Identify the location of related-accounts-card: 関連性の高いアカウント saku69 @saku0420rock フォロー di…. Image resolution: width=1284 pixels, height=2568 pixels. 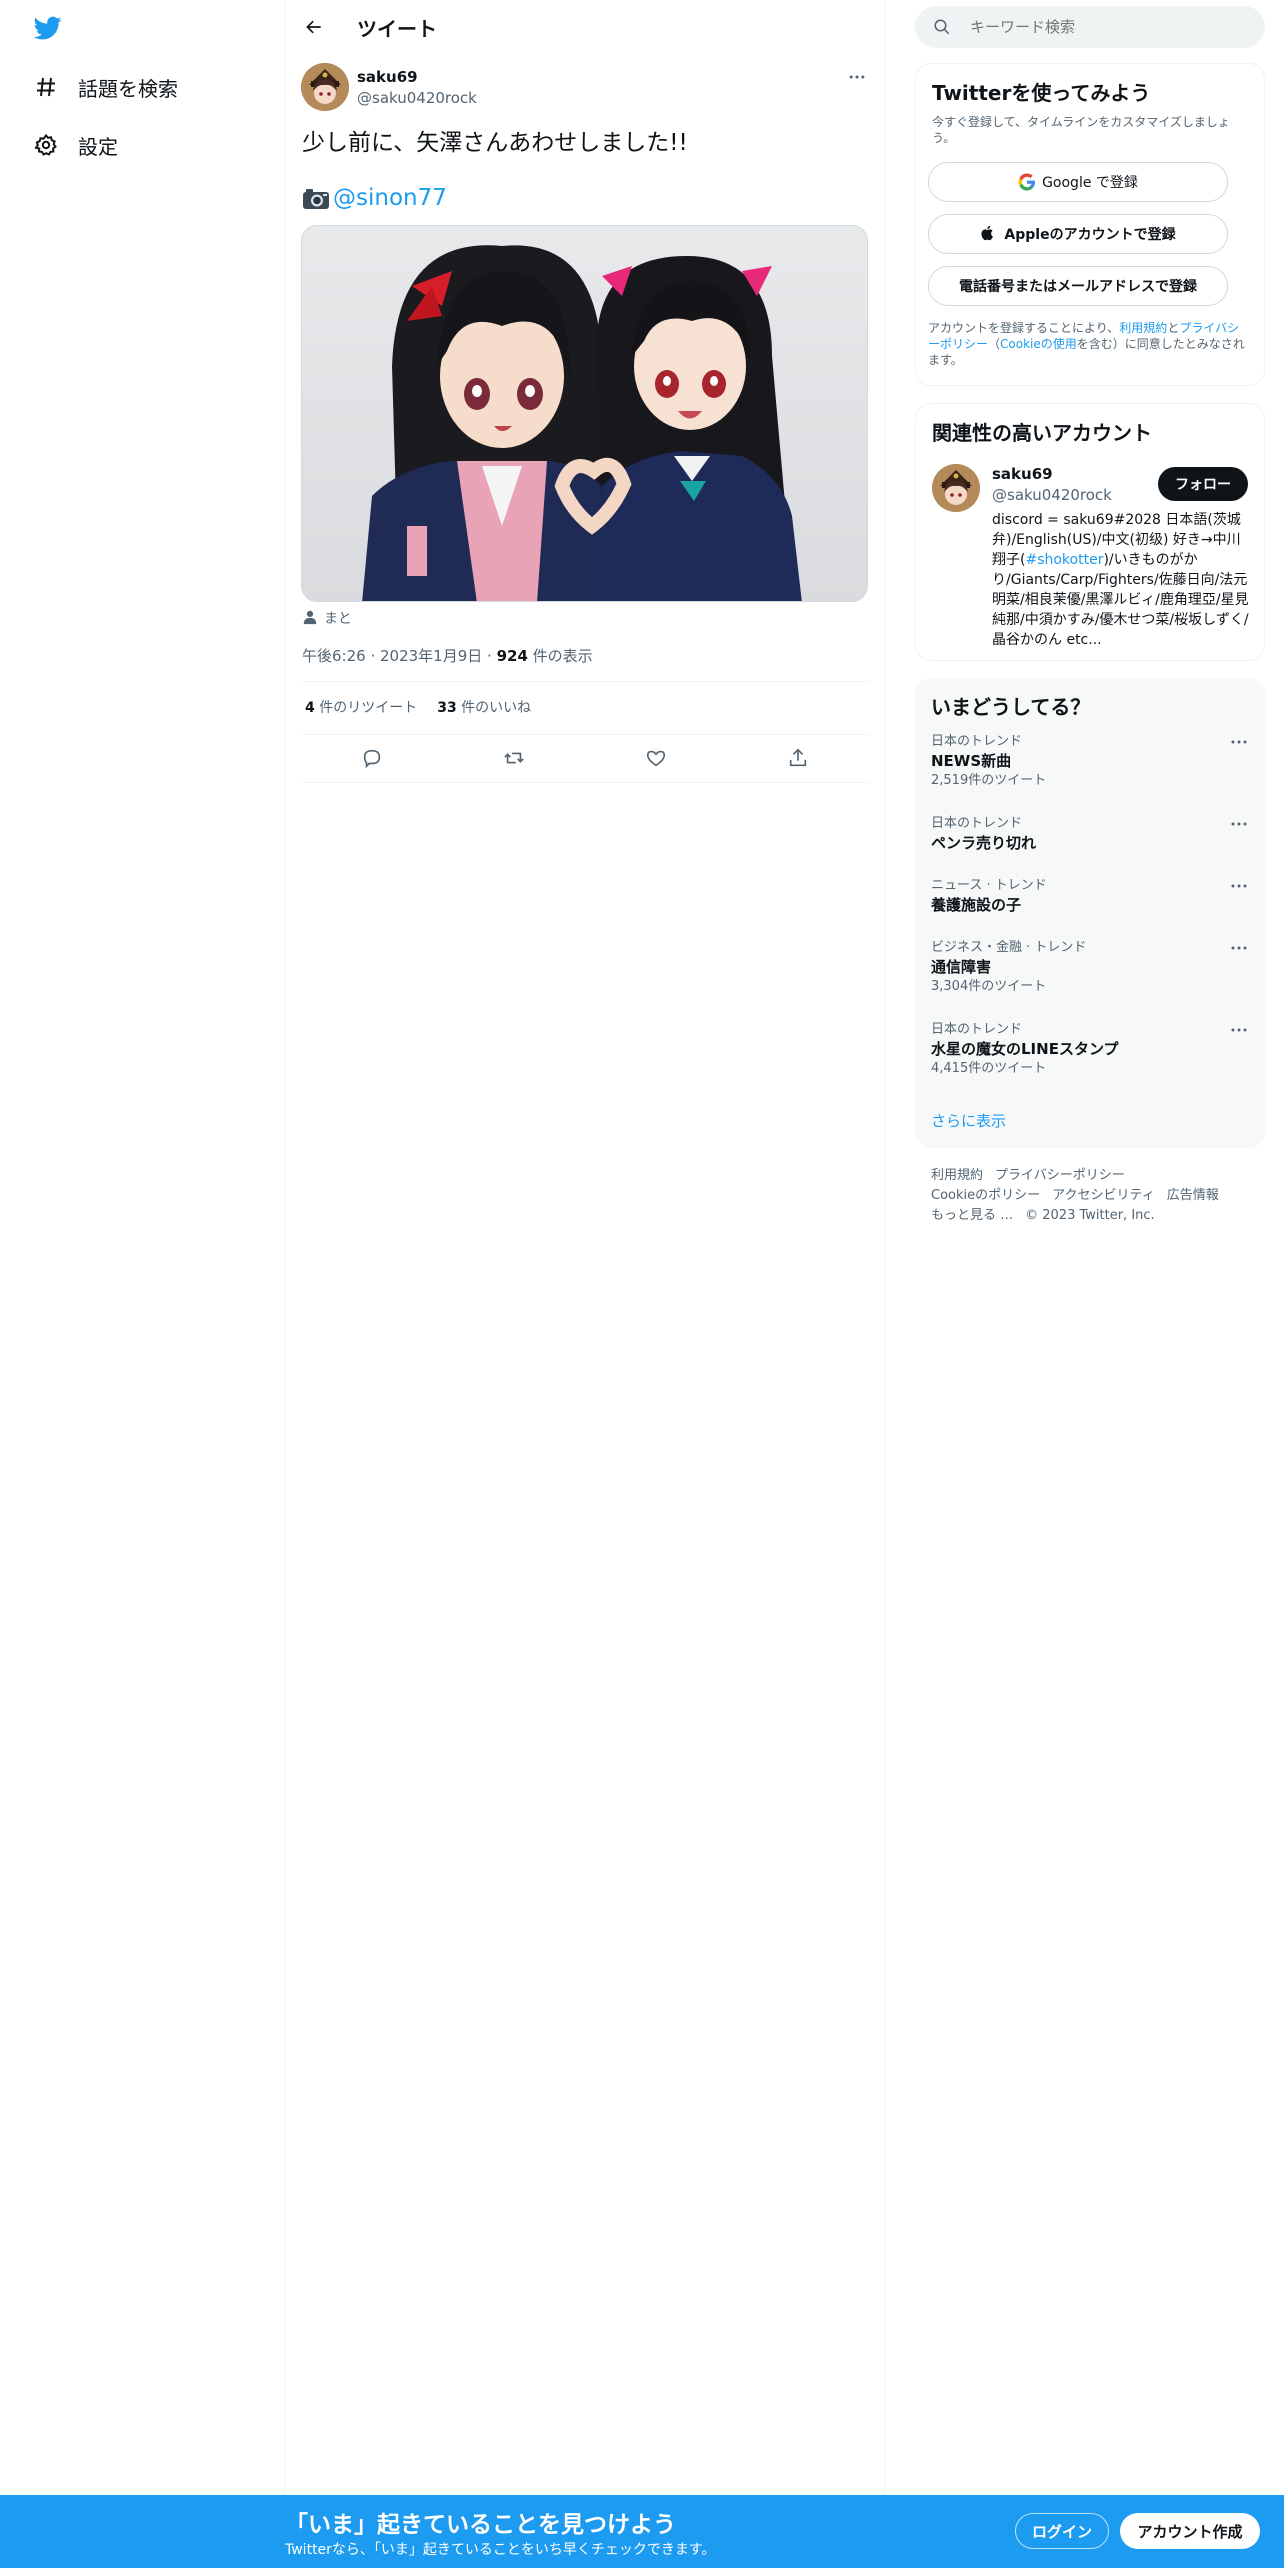
(1090, 532).